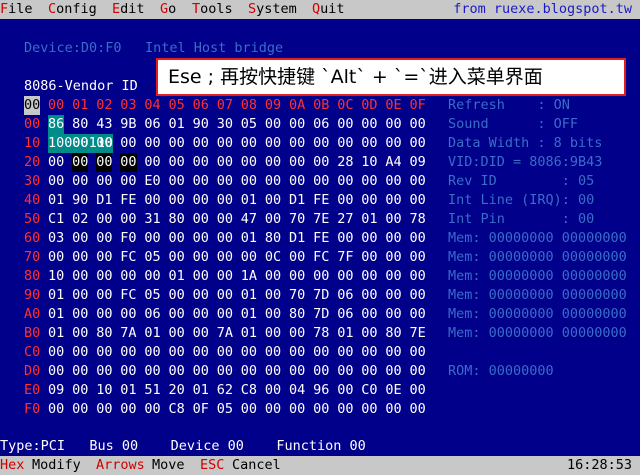  What do you see at coordinates (168, 9) in the screenshot?
I see `menu-item-go: Go` at bounding box center [168, 9].